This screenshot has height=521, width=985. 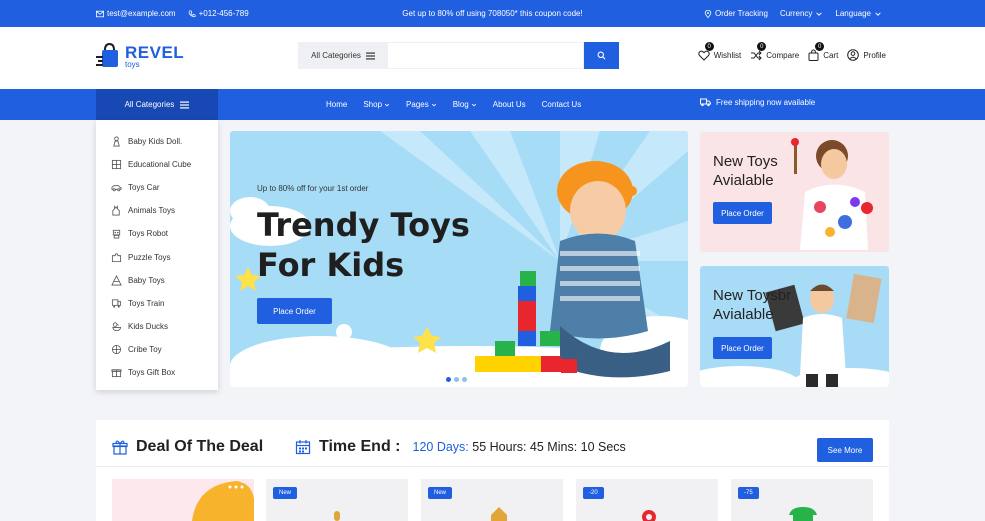 I want to click on category-item-puzzle: Puzzle Toys, so click(x=157, y=256).